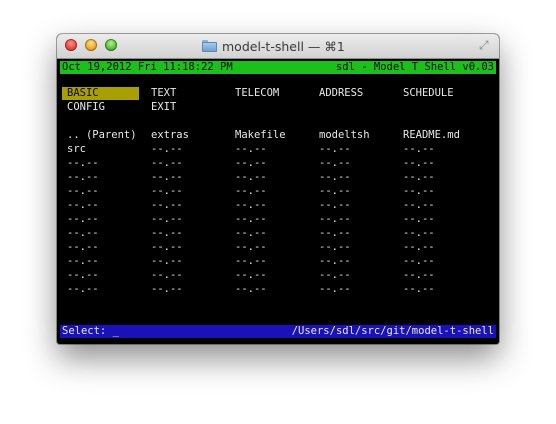  I want to click on zoom-button, so click(111, 45).